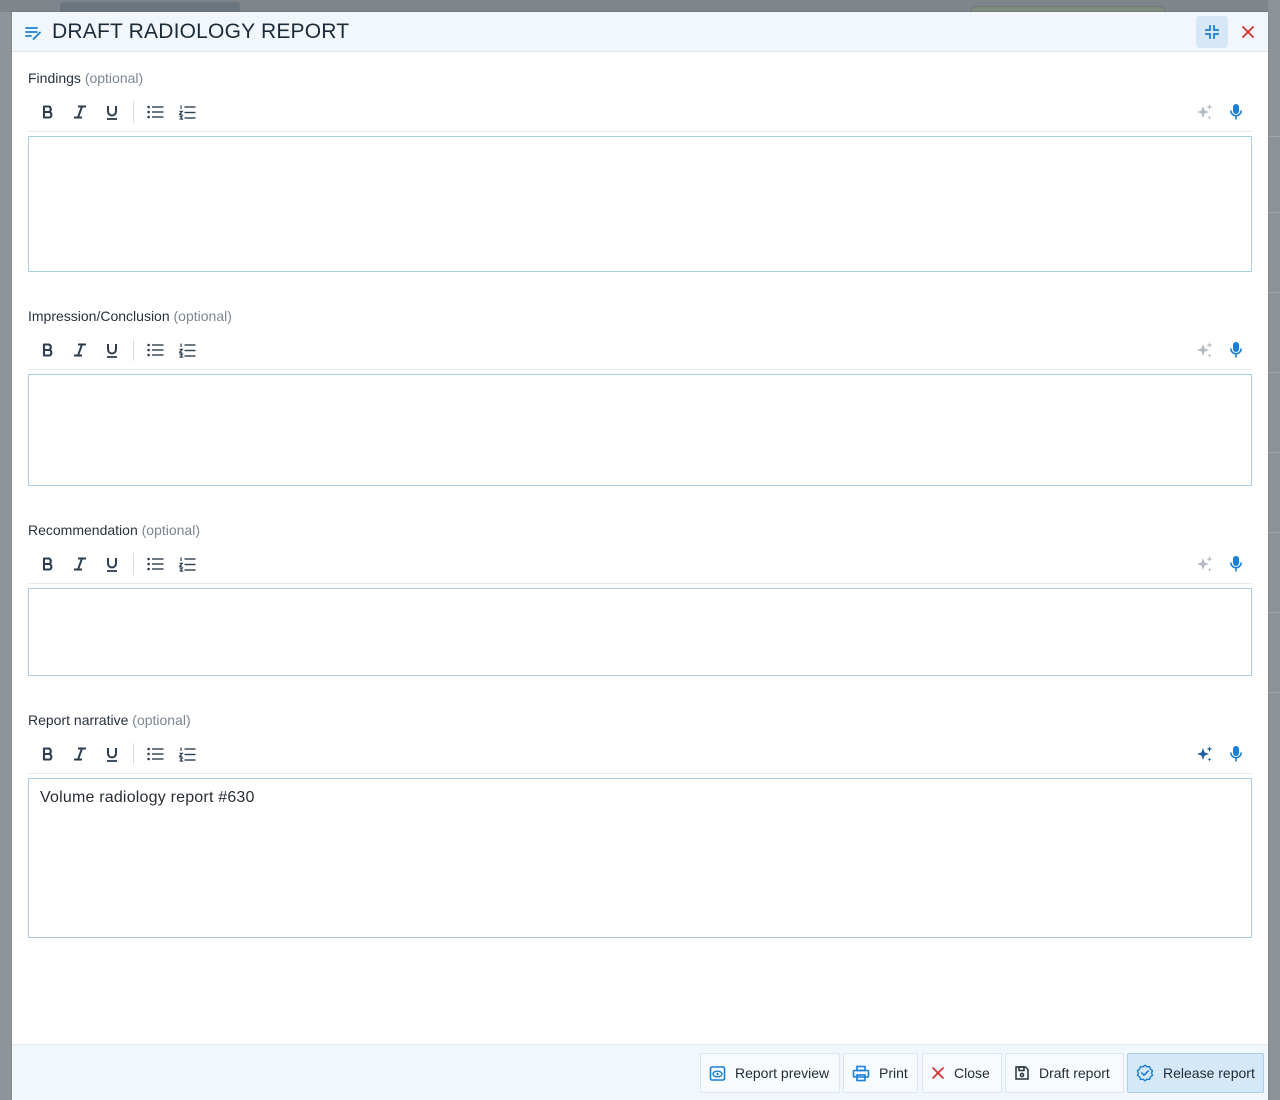 This screenshot has height=1100, width=1280. I want to click on findings-editor, so click(640, 204).